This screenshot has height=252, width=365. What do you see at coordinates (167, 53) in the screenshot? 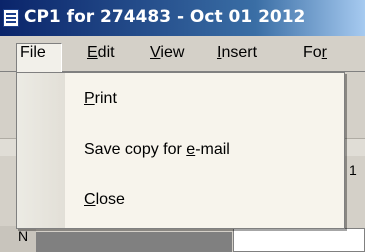
I see `menu-view: View` at bounding box center [167, 53].